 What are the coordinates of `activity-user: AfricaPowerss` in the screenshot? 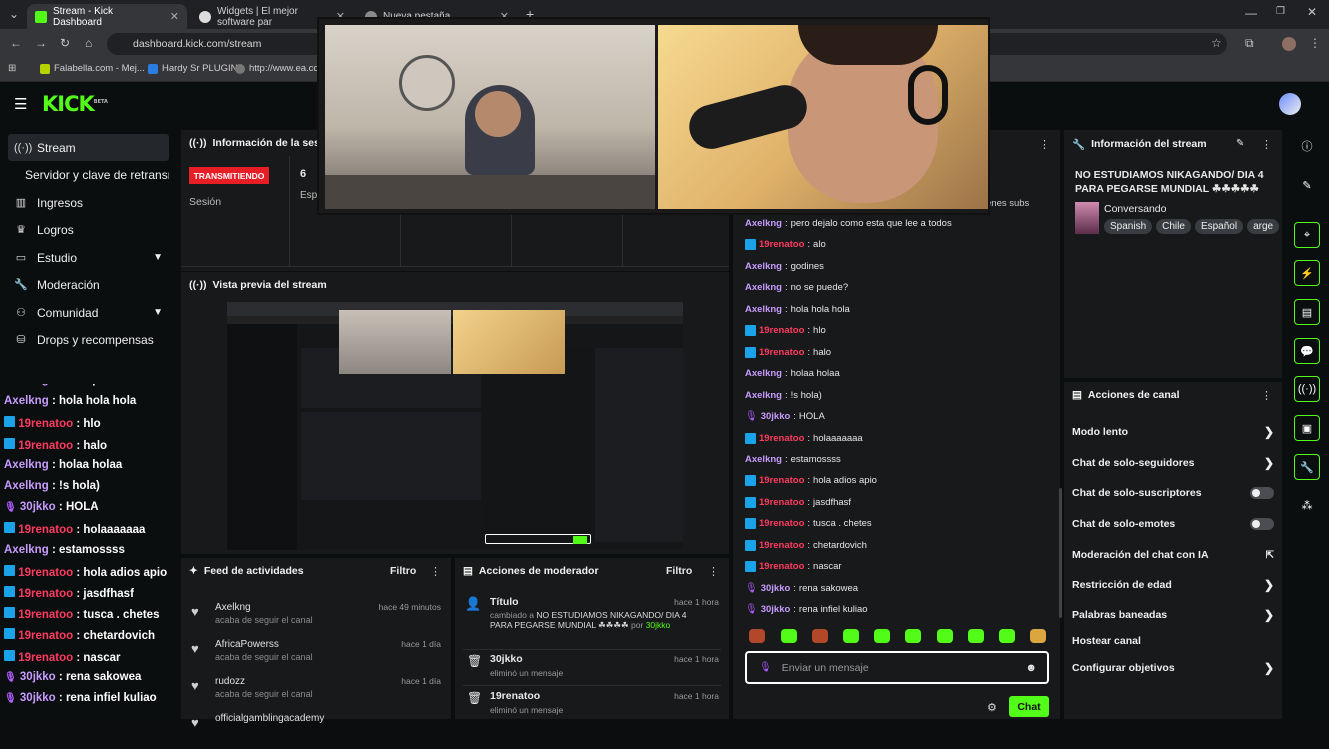 It's located at (247, 644).